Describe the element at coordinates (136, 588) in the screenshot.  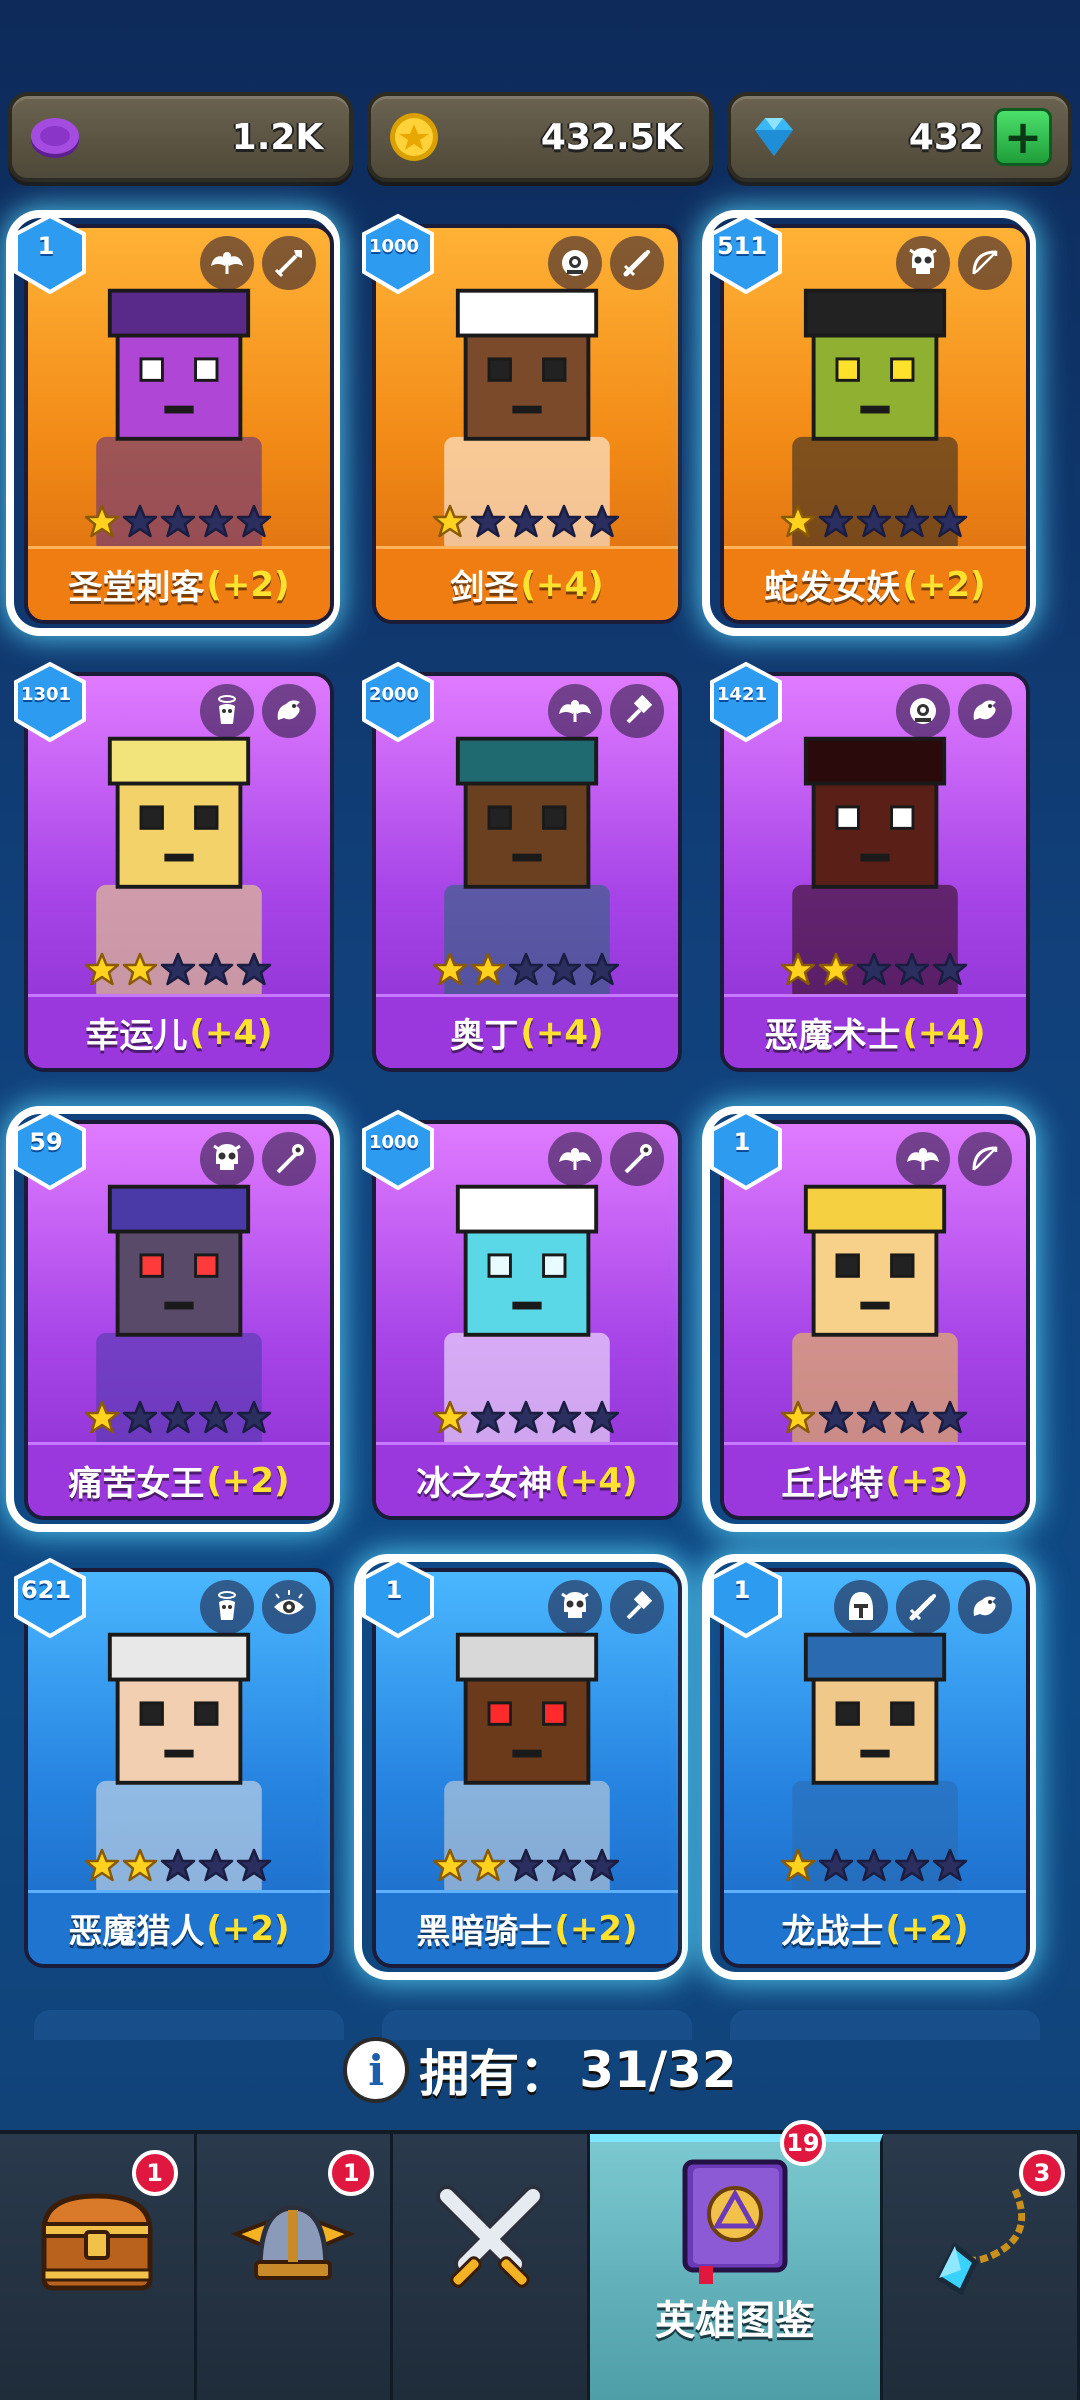
I see `hero-name: 圣堂刺客` at that location.